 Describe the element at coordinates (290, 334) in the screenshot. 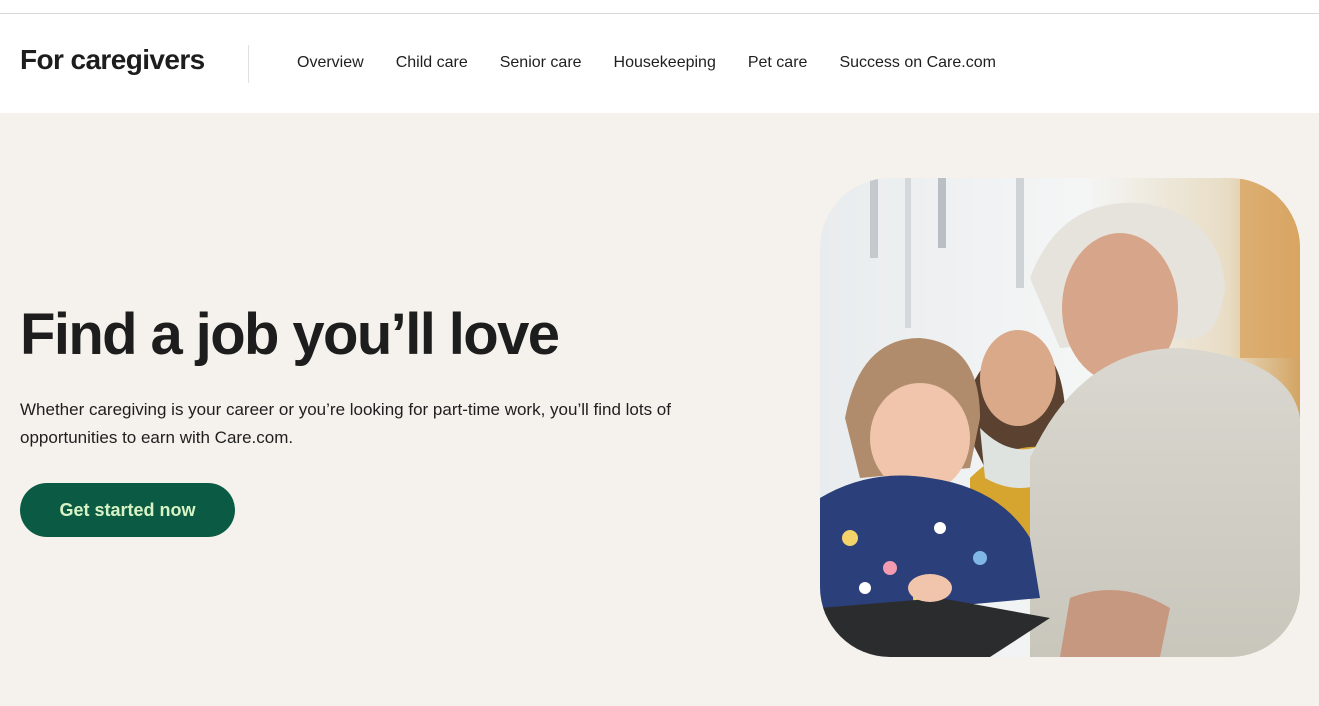

I see `hero-title: Find a job you’ll love` at that location.